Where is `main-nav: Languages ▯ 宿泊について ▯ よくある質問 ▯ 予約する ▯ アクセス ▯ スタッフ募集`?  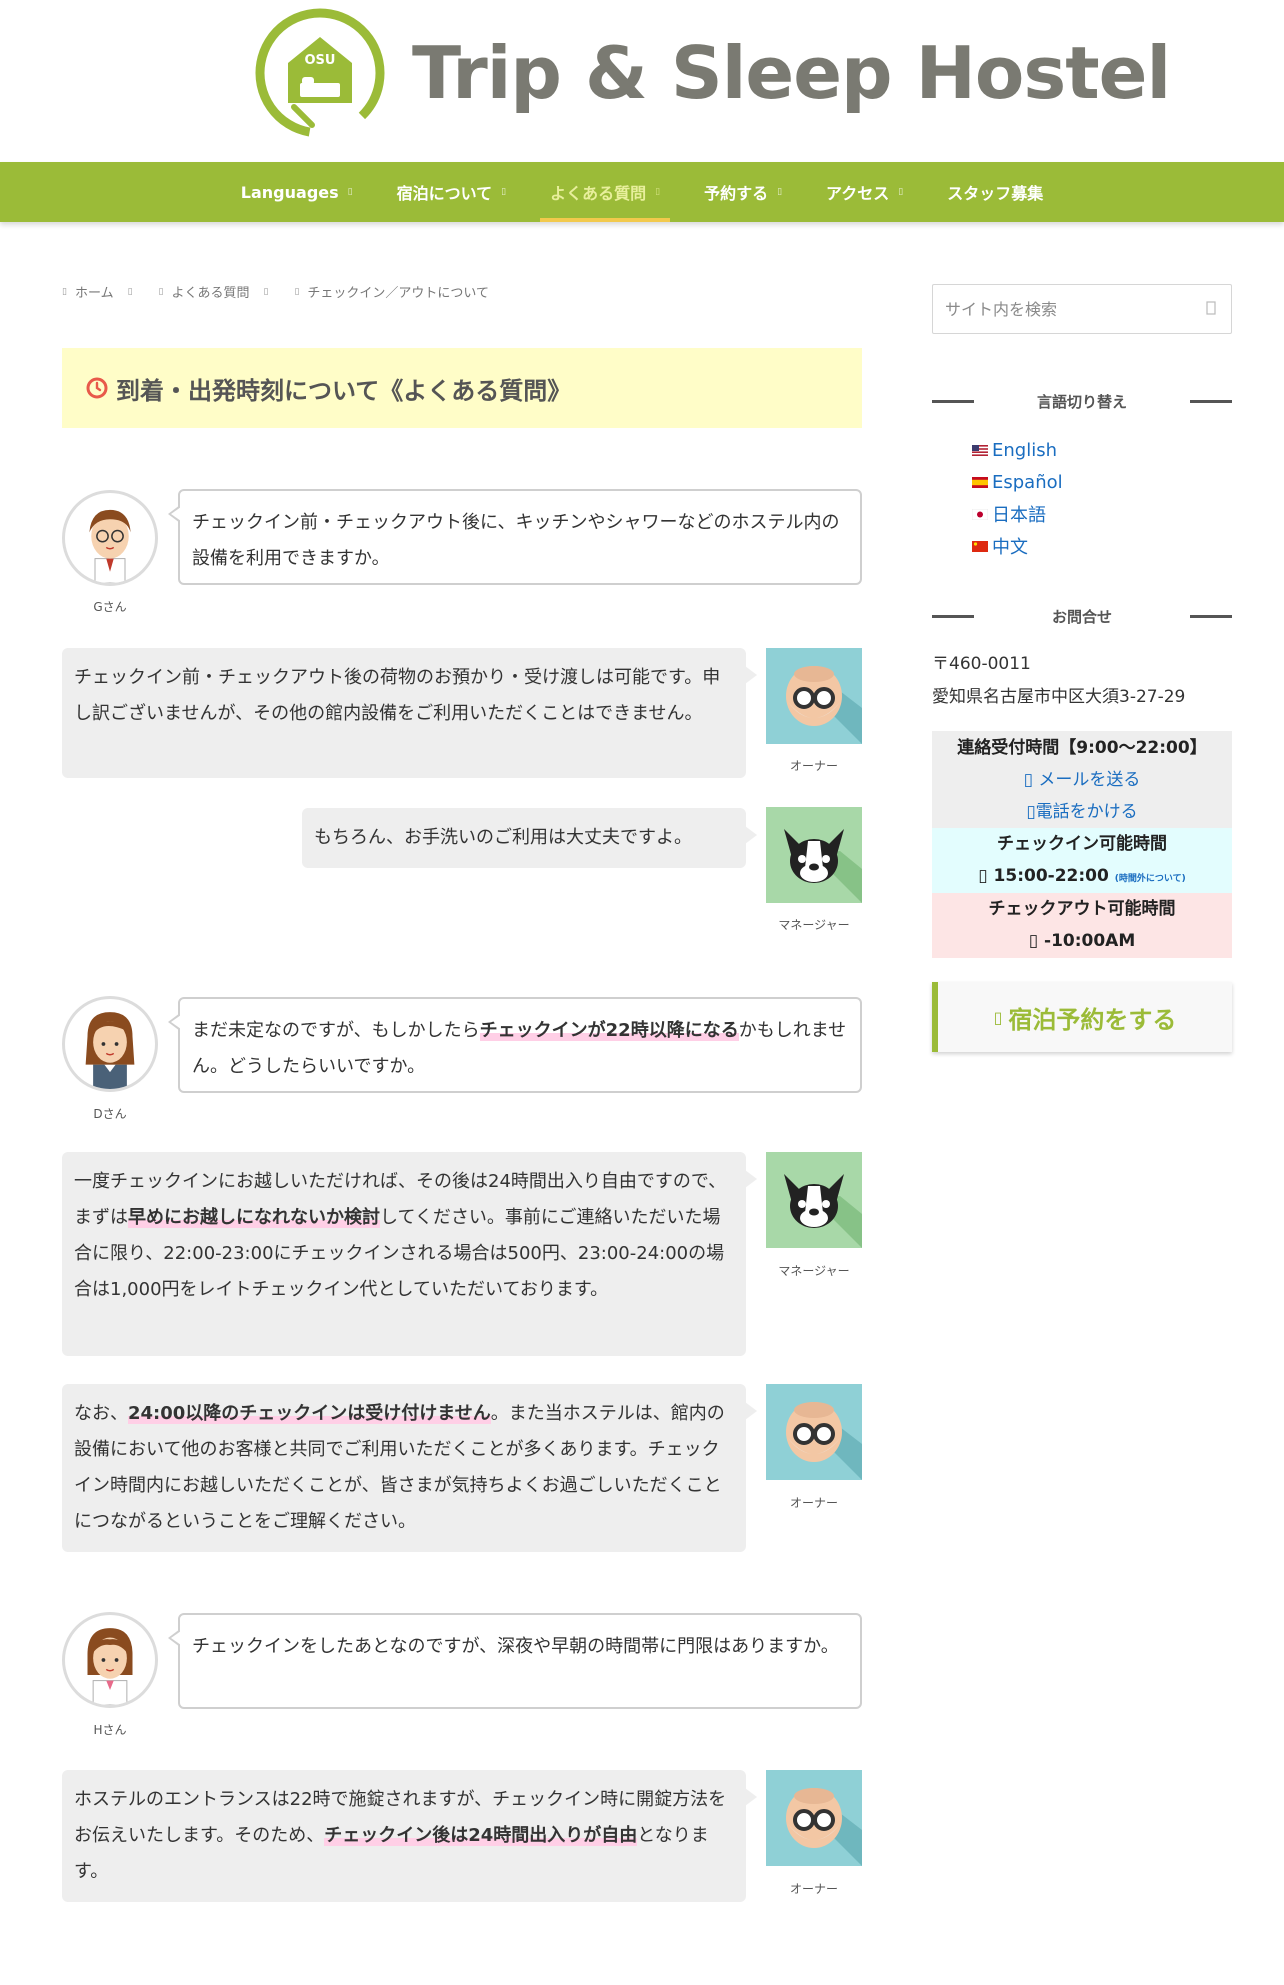
main-nav: Languages ▯ 宿泊について ▯ よくある質問 ▯ 予約する ▯ アクセス ▯ スタッフ募集 is located at coordinates (642, 192).